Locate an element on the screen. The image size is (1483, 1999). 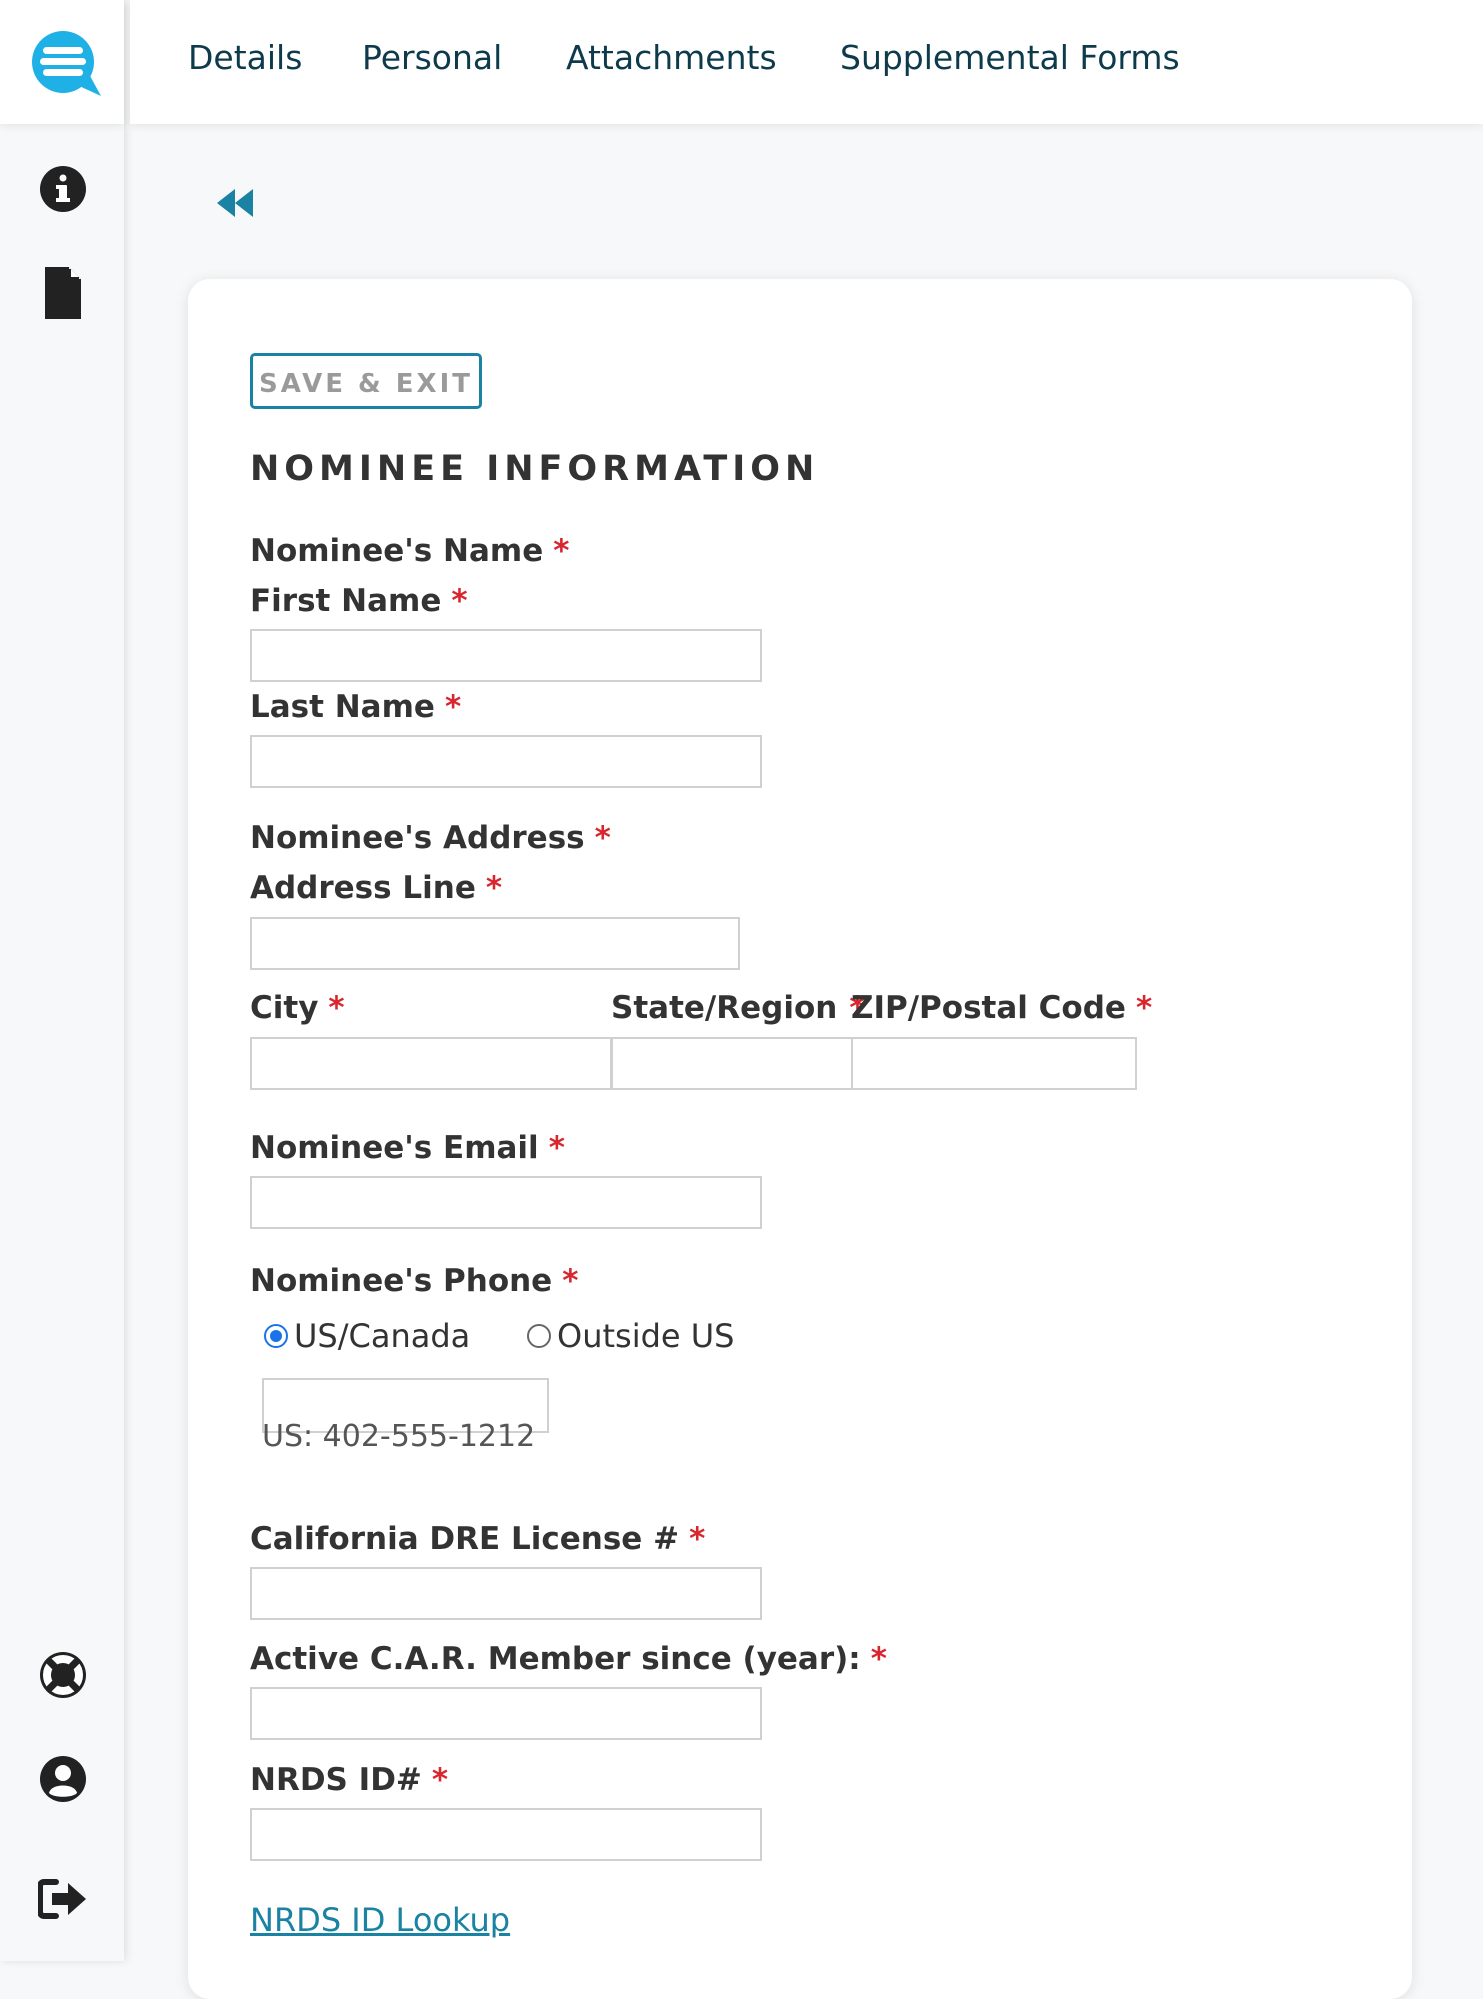
last-name-field is located at coordinates (506, 761).